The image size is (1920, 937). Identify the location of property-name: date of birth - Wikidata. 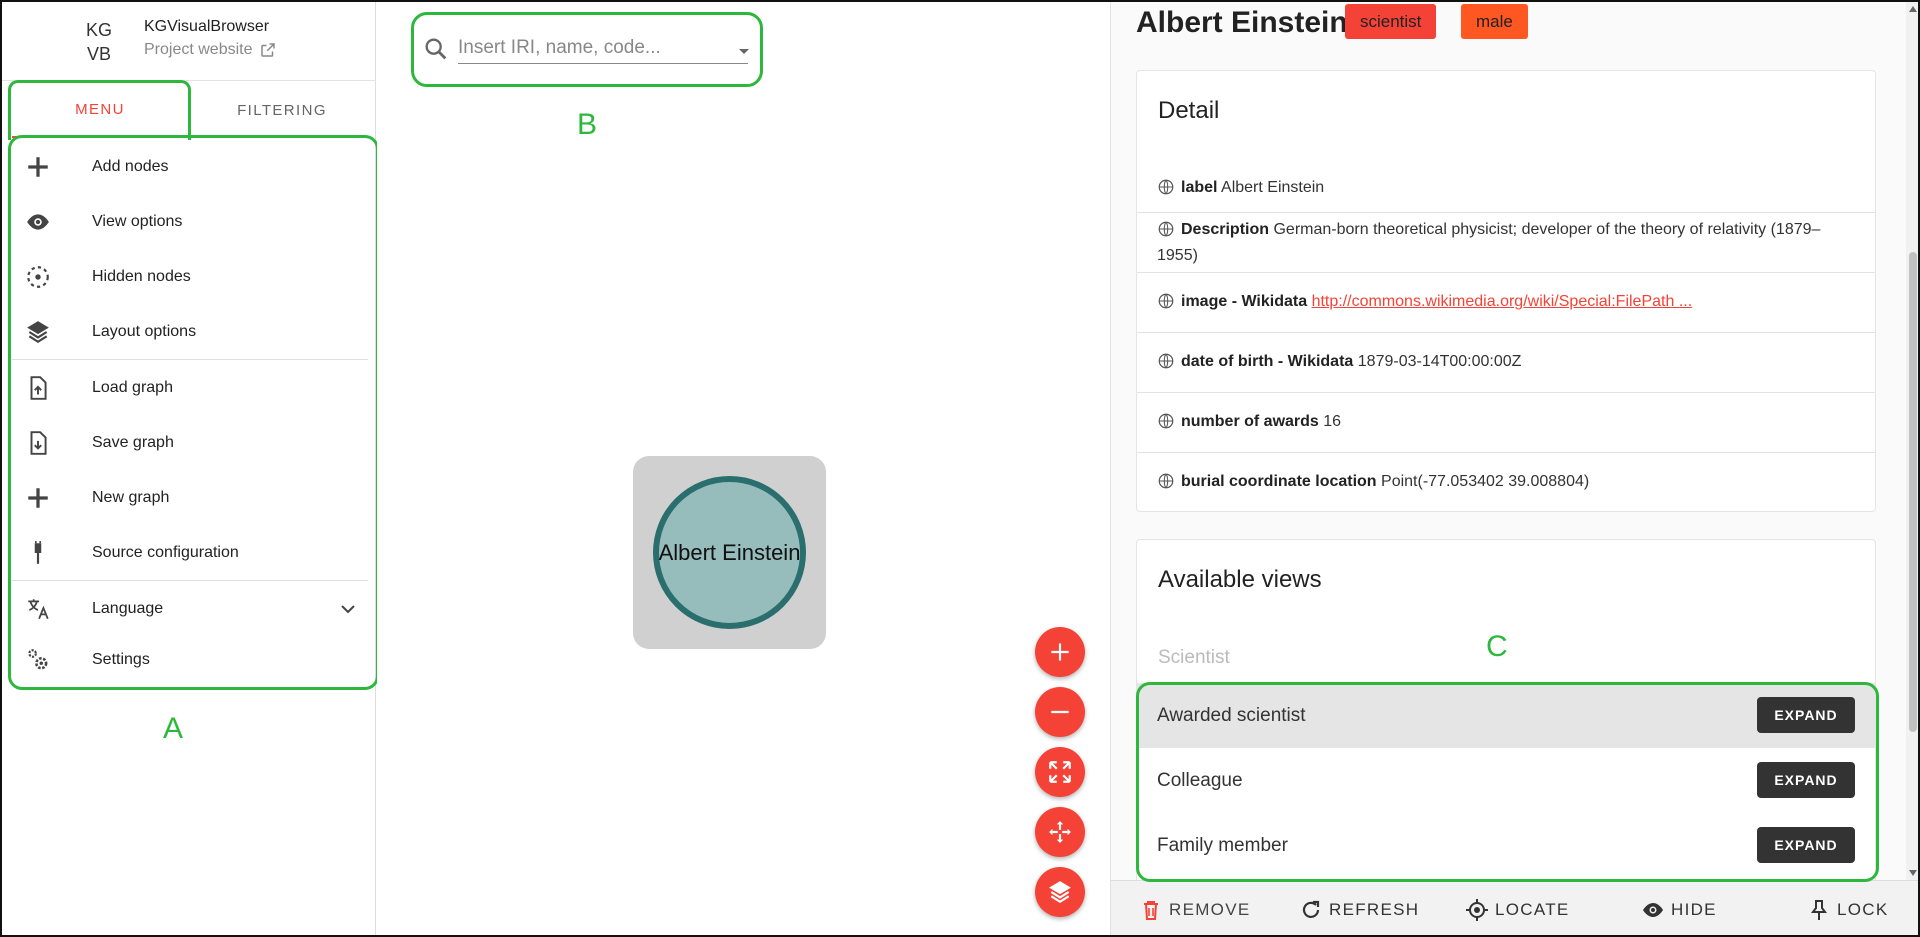
(1267, 361).